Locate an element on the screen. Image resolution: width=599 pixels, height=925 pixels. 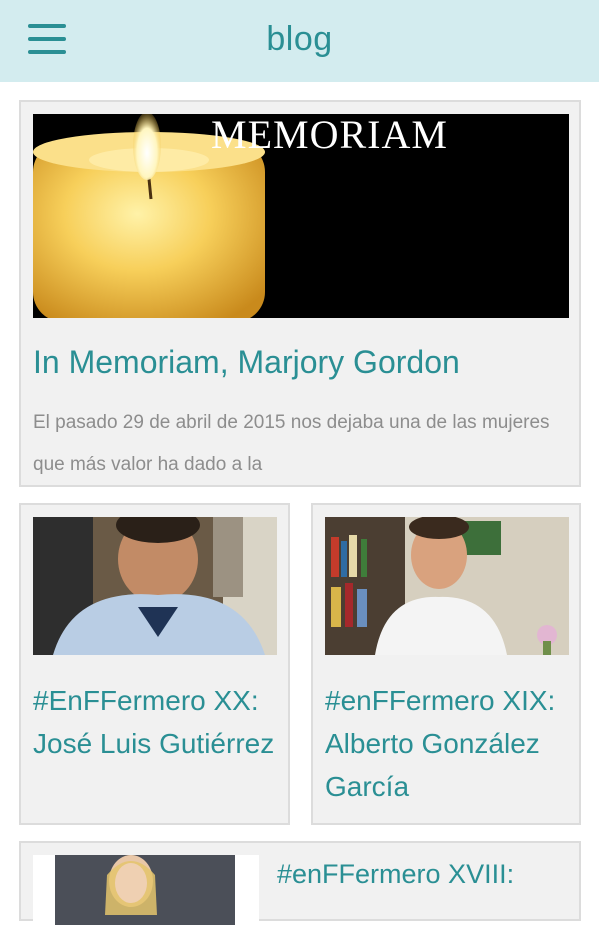
post-card: #enFFermero XVIII: is located at coordinates (300, 883).